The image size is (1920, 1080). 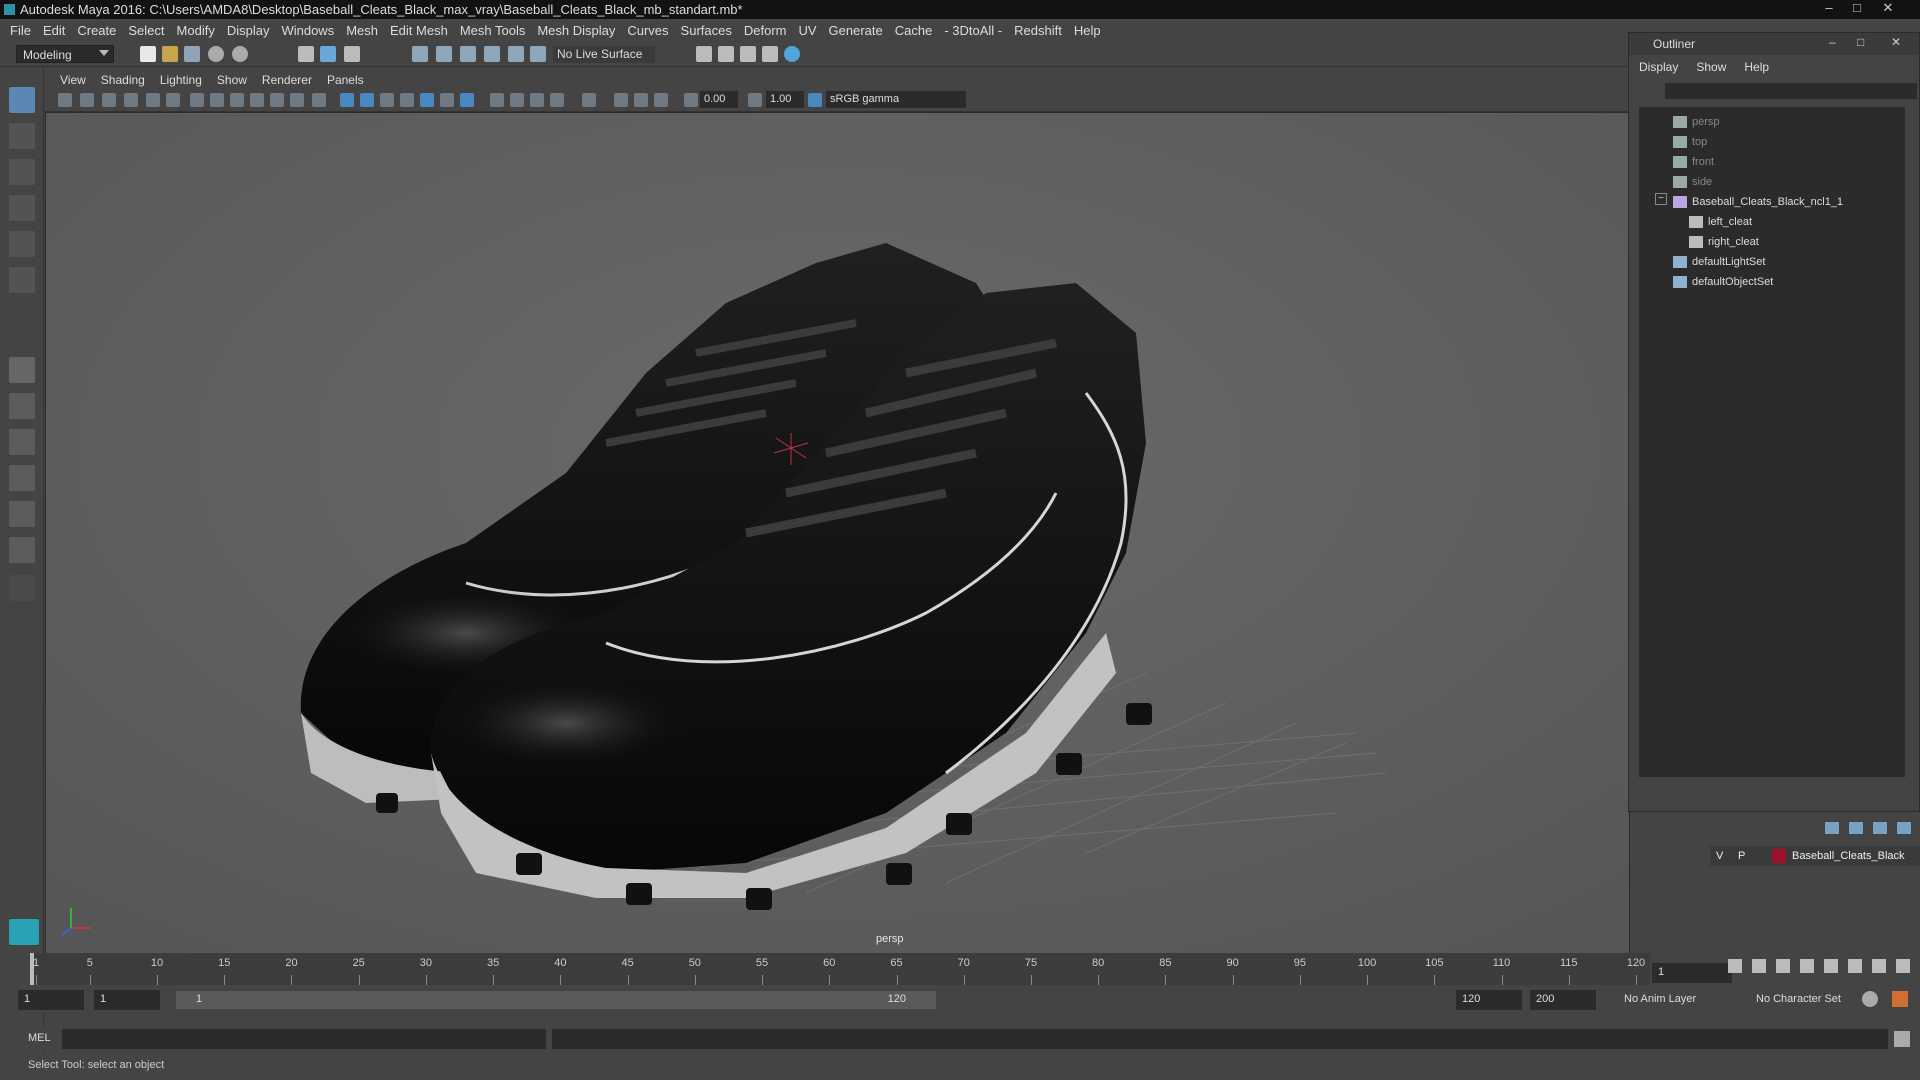 What do you see at coordinates (1690, 142) in the screenshot?
I see `outliner-item: top` at bounding box center [1690, 142].